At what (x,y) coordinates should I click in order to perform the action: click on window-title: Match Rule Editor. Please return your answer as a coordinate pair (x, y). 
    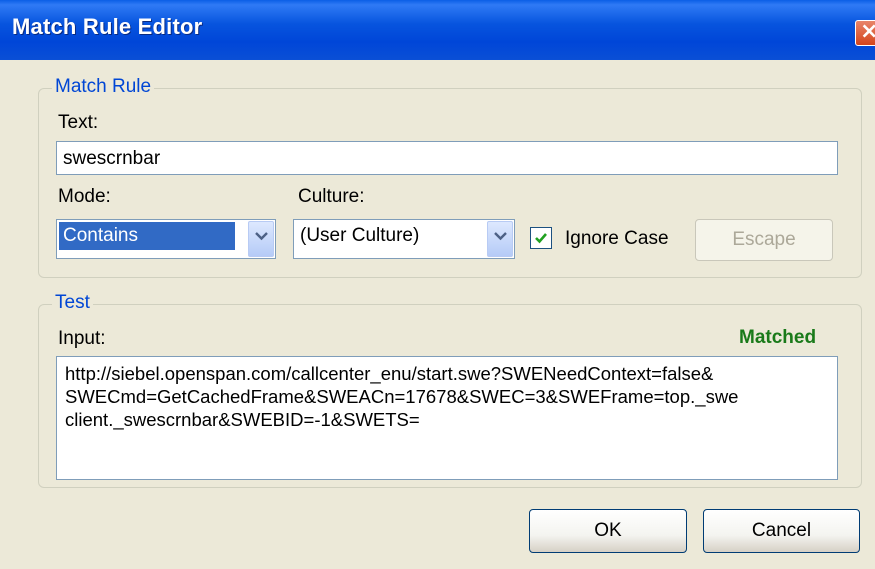
    Looking at the image, I should click on (107, 26).